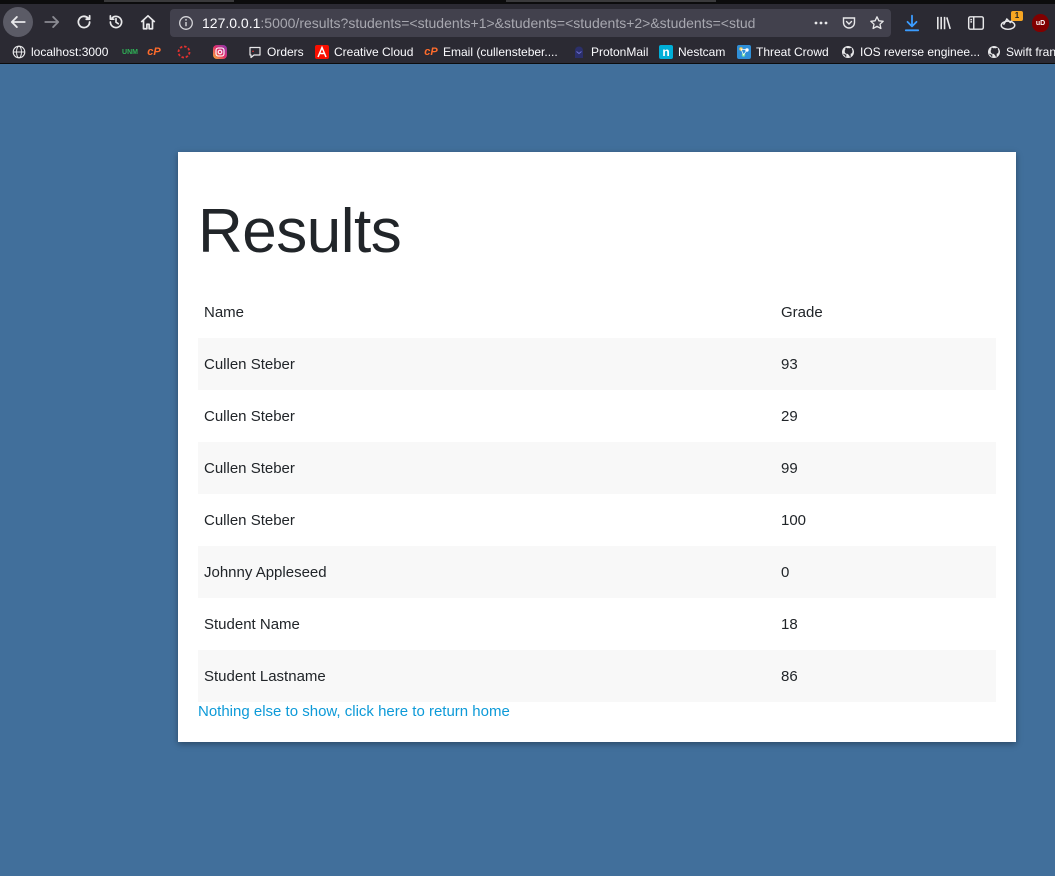 Image resolution: width=1055 pixels, height=876 pixels. I want to click on bookmark-orders: Orders, so click(276, 52).